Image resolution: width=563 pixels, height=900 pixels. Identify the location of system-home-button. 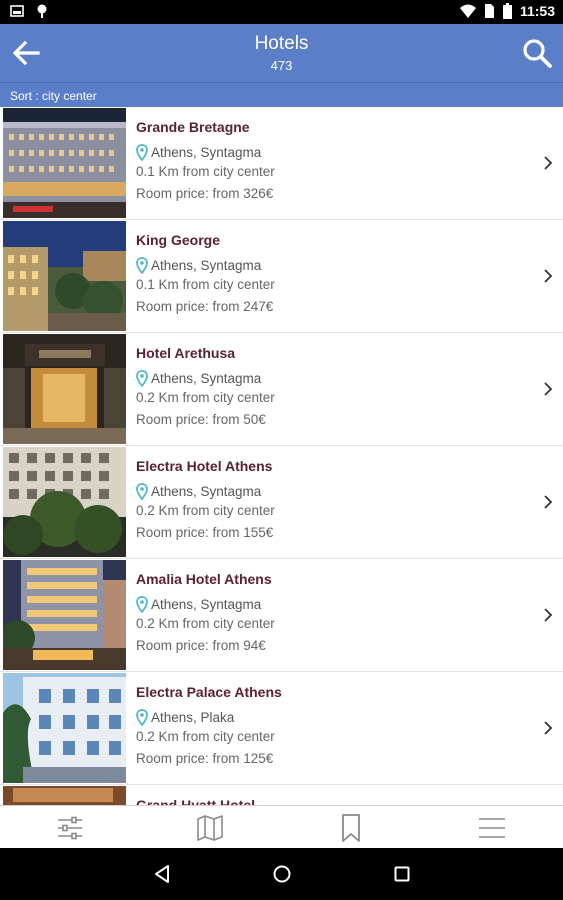
(282, 874).